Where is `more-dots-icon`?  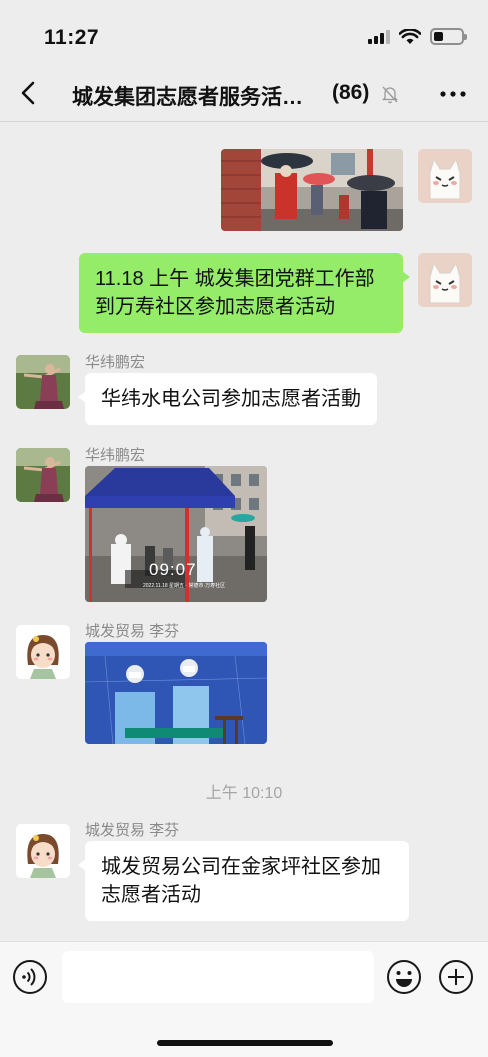
more-dots-icon is located at coordinates (453, 94).